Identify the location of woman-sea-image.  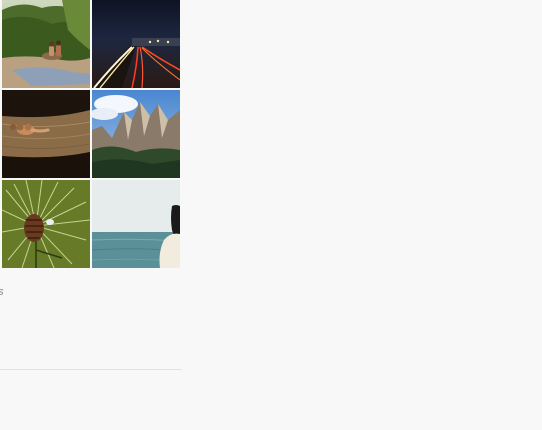
(136, 224).